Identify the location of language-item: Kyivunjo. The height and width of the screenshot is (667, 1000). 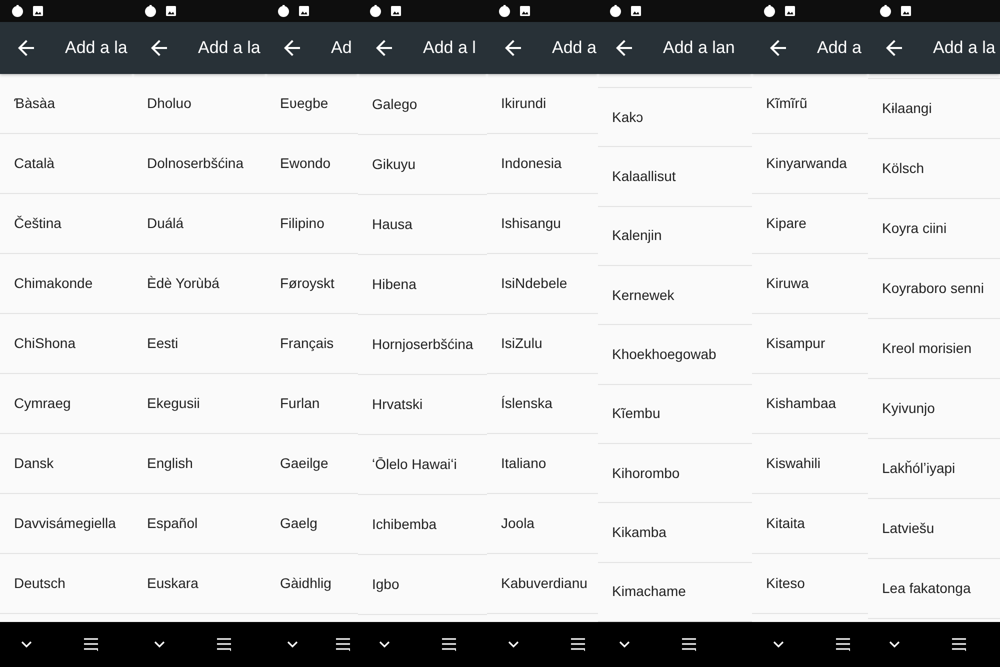
(934, 409).